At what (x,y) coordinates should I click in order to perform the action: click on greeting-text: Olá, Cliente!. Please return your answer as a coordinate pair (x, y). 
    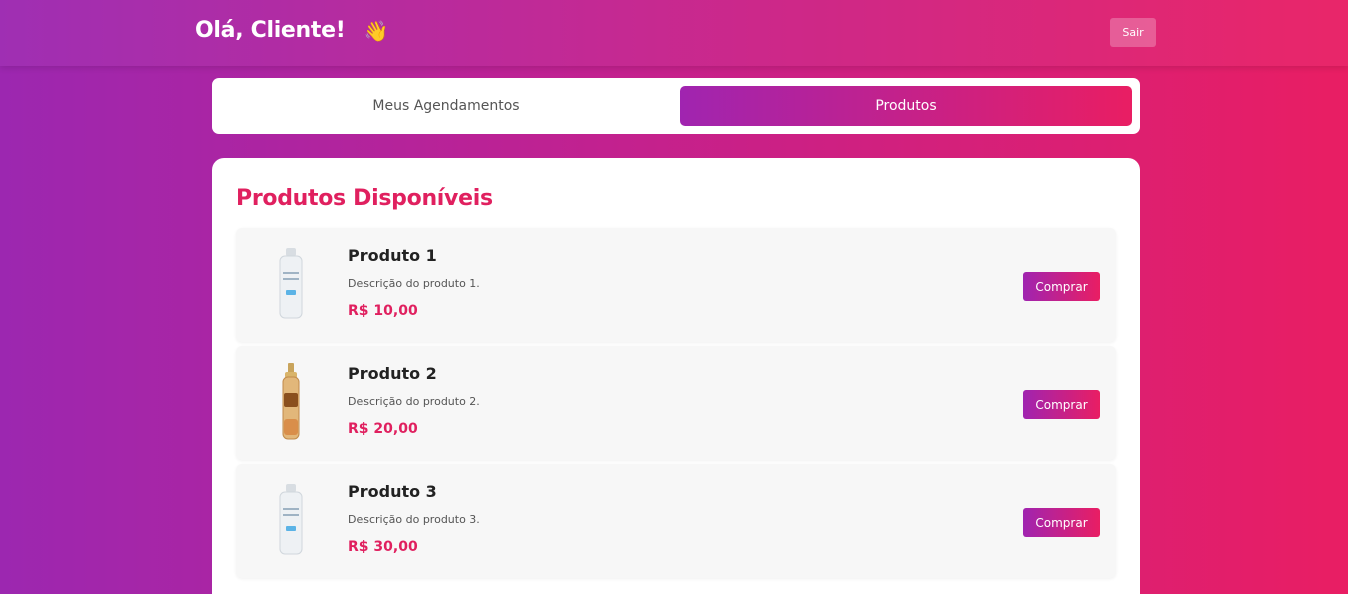
    Looking at the image, I should click on (270, 30).